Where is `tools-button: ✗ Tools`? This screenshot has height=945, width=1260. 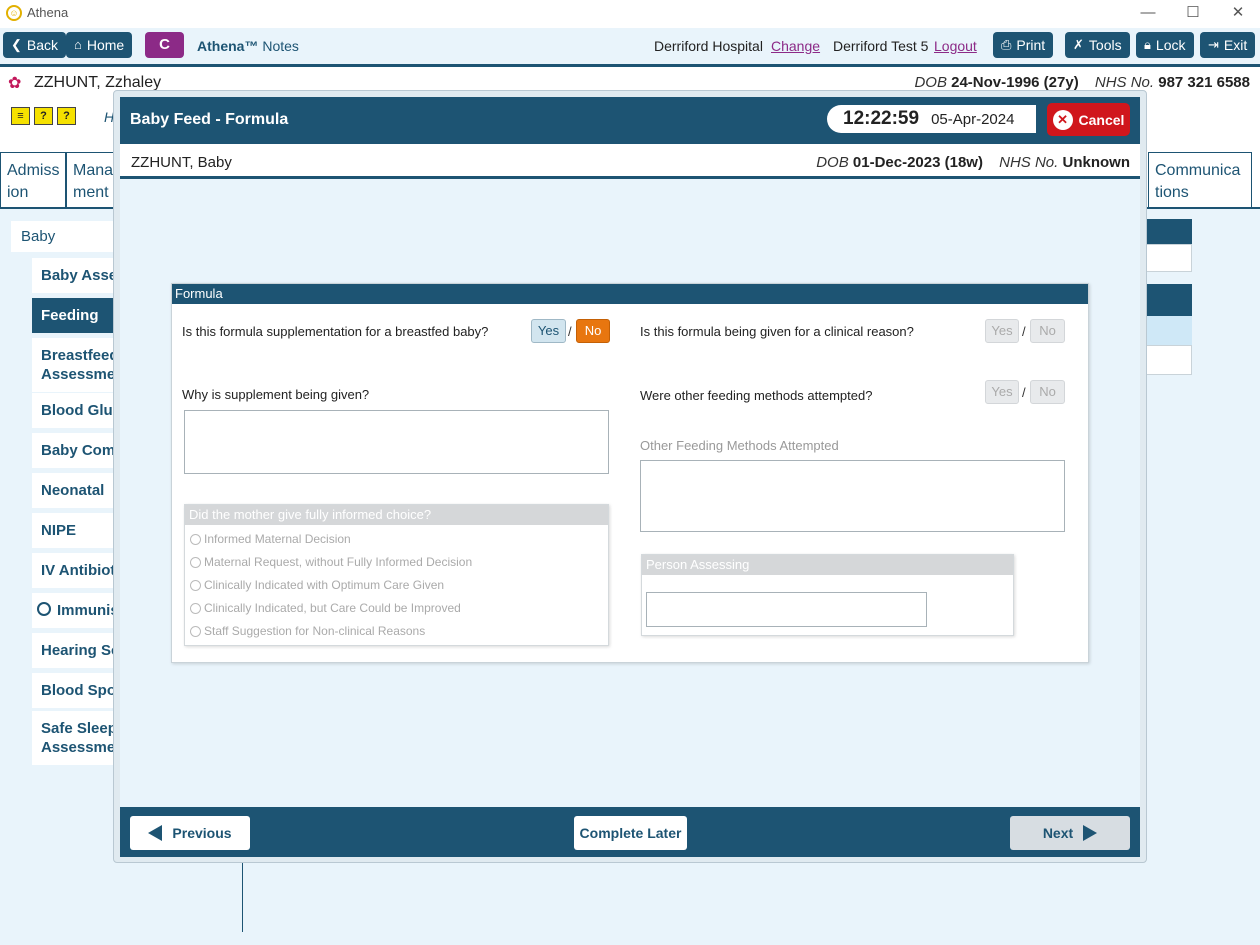 tools-button: ✗ Tools is located at coordinates (1097, 45).